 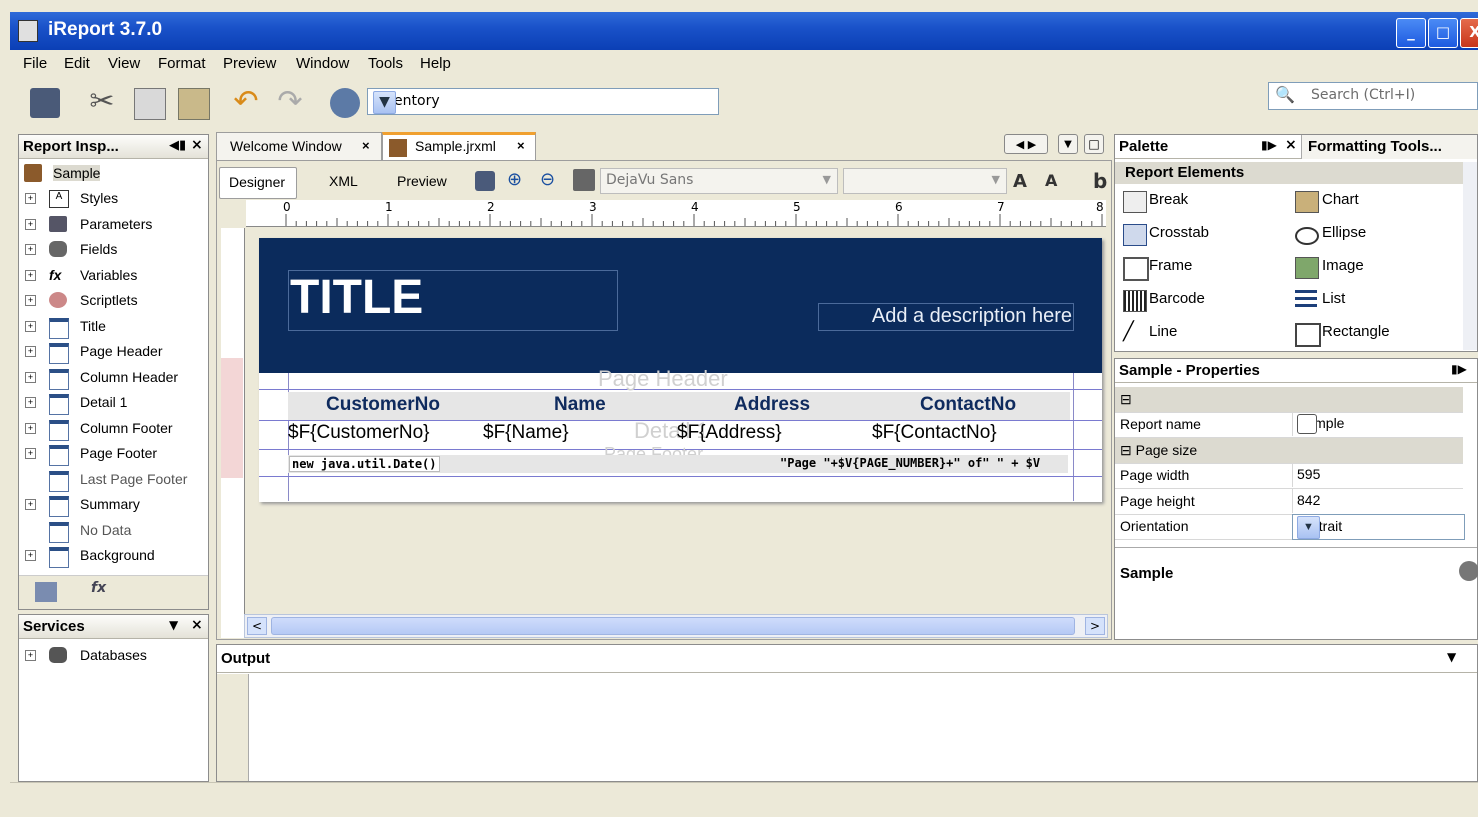 What do you see at coordinates (1378, 475) in the screenshot?
I see `prop-value-cell: 595` at bounding box center [1378, 475].